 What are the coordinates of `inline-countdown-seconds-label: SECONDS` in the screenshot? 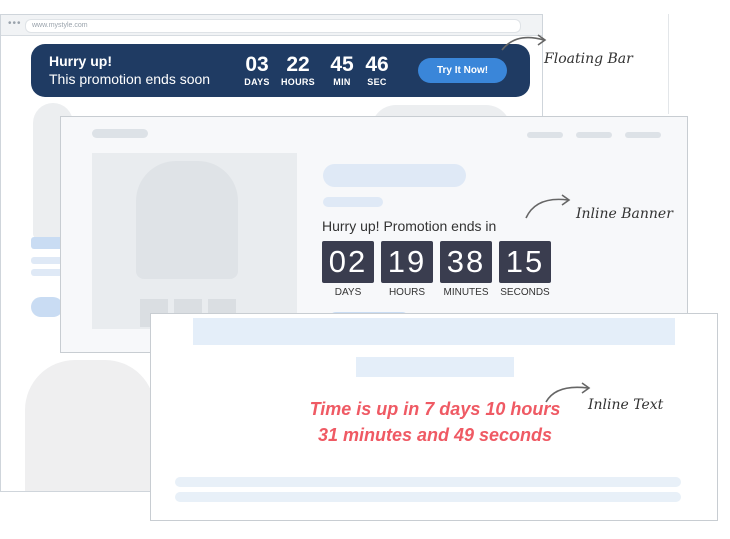 It's located at (525, 292).